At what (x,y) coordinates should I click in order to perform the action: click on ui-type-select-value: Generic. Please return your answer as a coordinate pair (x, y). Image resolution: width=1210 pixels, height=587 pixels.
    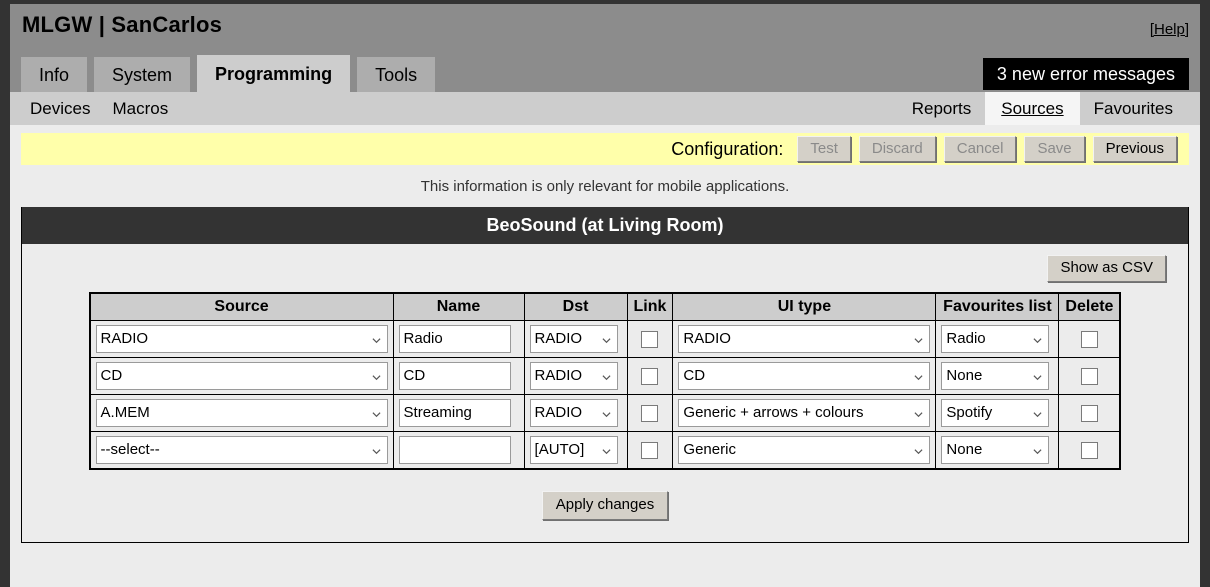
    Looking at the image, I should click on (709, 449).